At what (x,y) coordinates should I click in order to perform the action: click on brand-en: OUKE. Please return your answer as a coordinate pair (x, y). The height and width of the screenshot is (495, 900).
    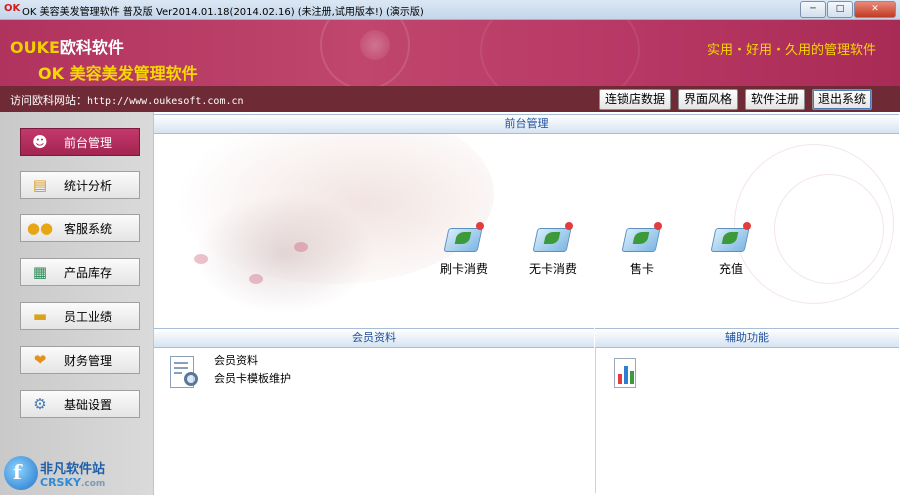
    Looking at the image, I should click on (35, 47).